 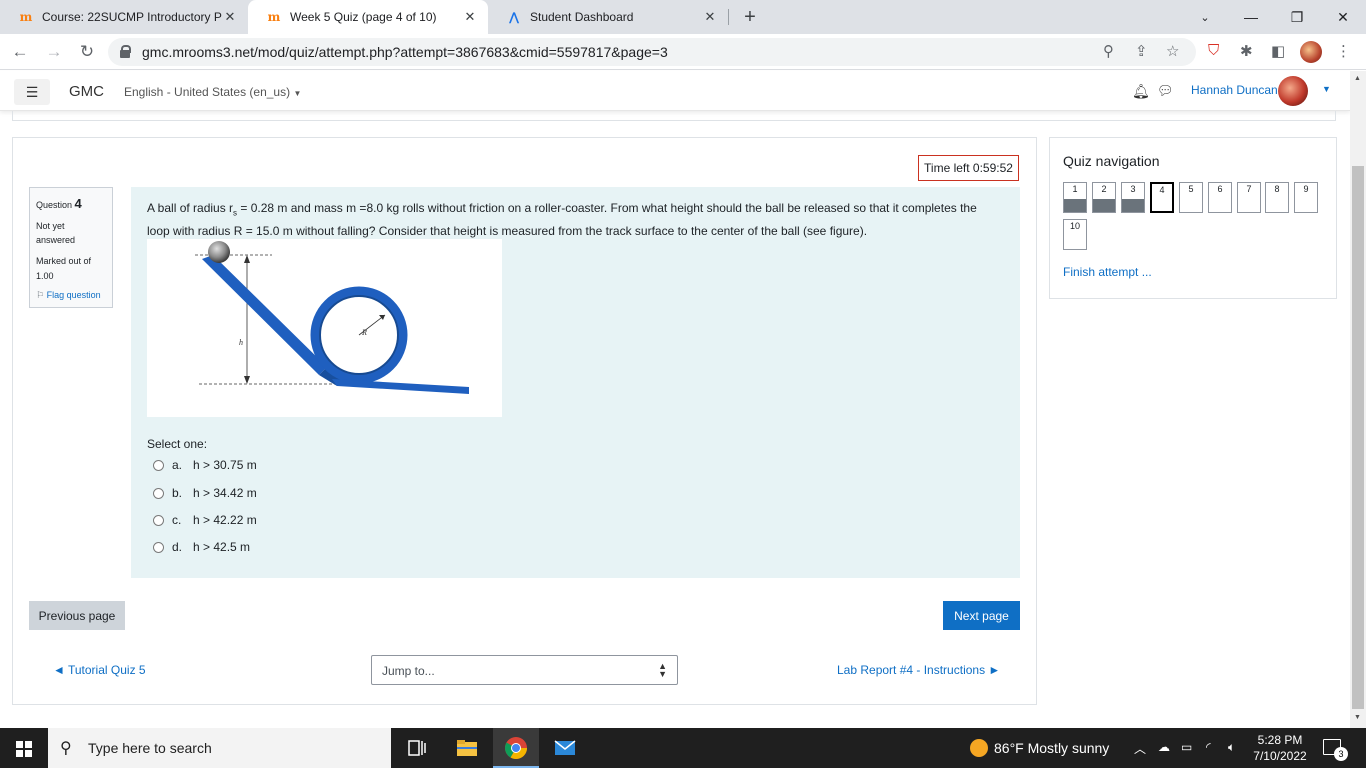 I want to click on question-text-part1: A ball of radius r, so click(x=190, y=208).